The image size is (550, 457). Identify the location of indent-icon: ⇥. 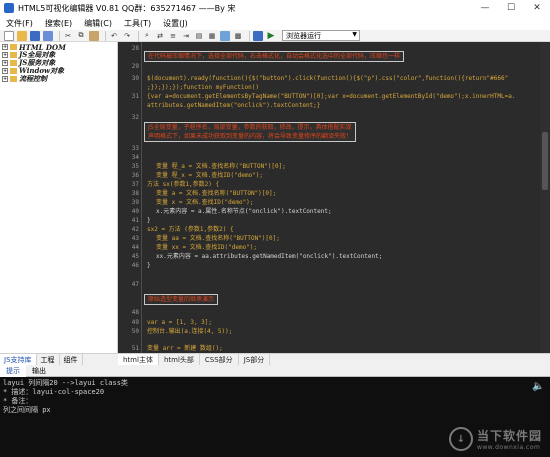
(186, 36).